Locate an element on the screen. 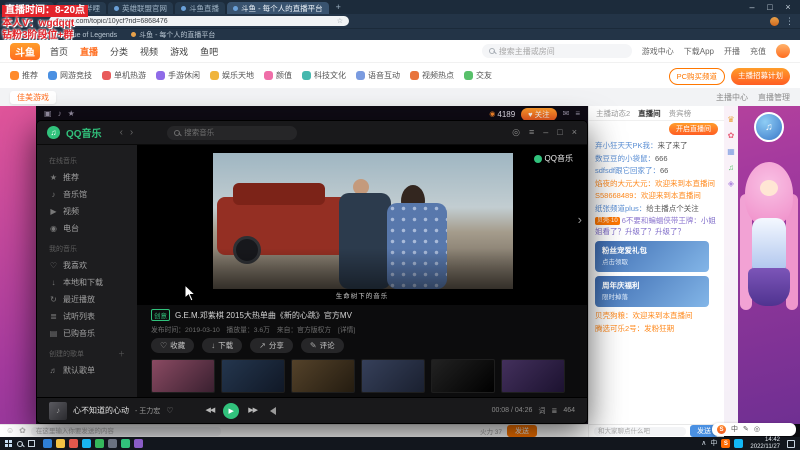 The height and width of the screenshot is (450, 800). taskbar-search-icon is located at coordinates (20, 443).